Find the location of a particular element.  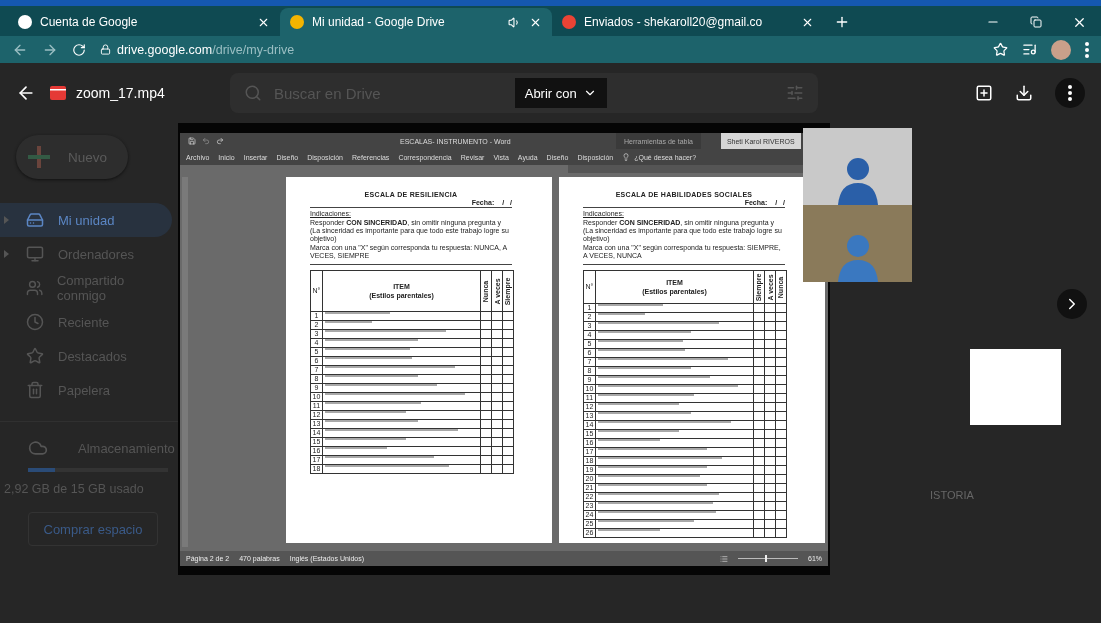

drive-icon is located at coordinates (35, 220).